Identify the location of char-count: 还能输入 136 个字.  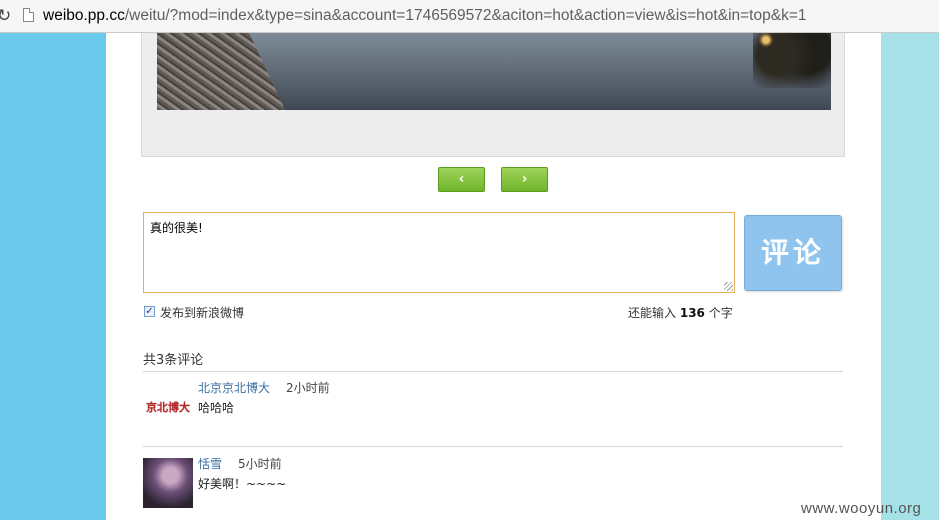
(680, 312).